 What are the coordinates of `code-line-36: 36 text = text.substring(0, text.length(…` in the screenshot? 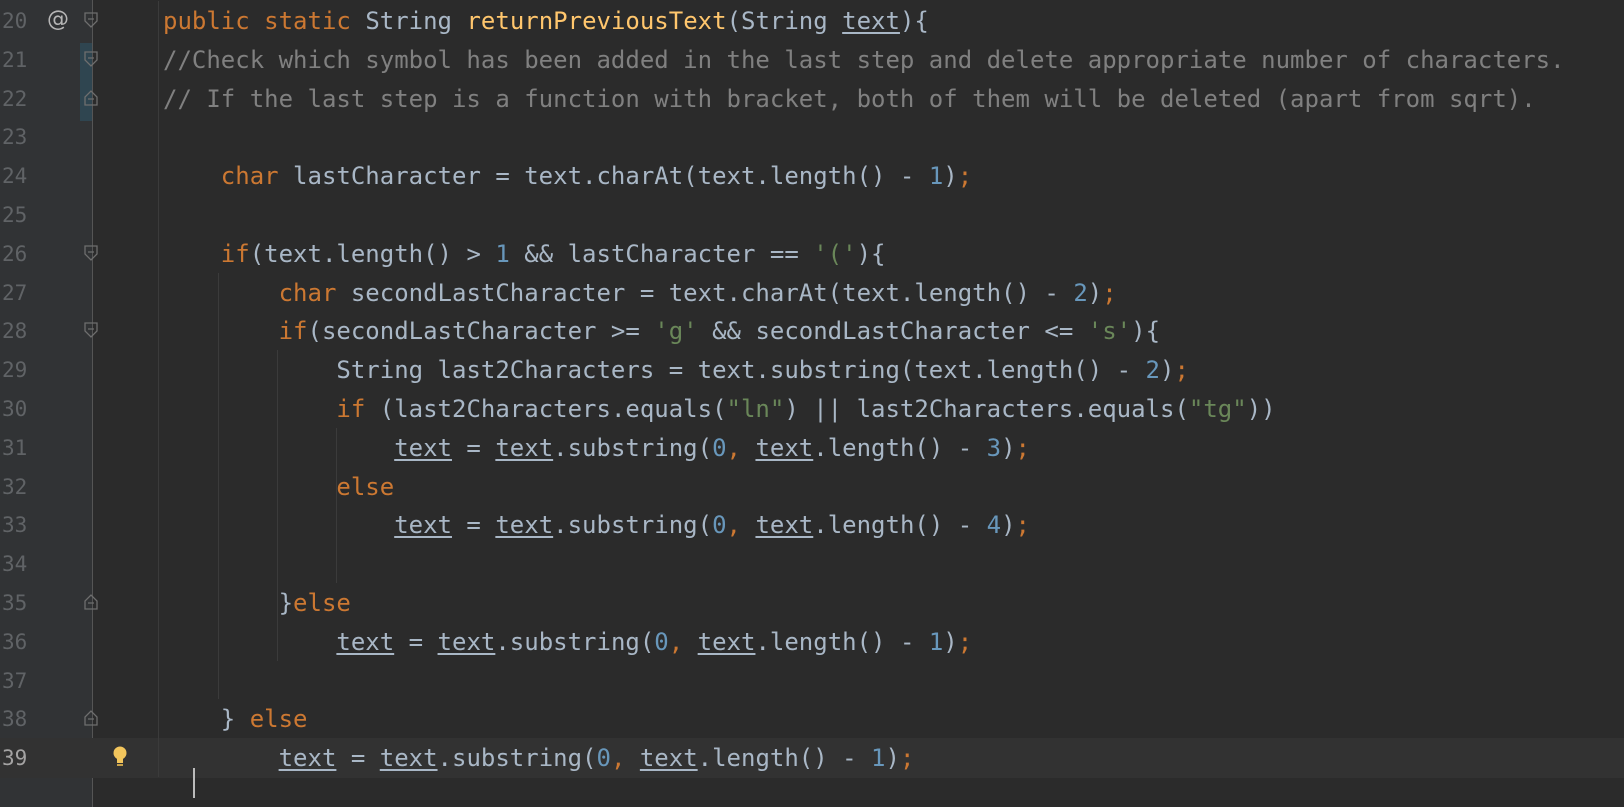 It's located at (812, 642).